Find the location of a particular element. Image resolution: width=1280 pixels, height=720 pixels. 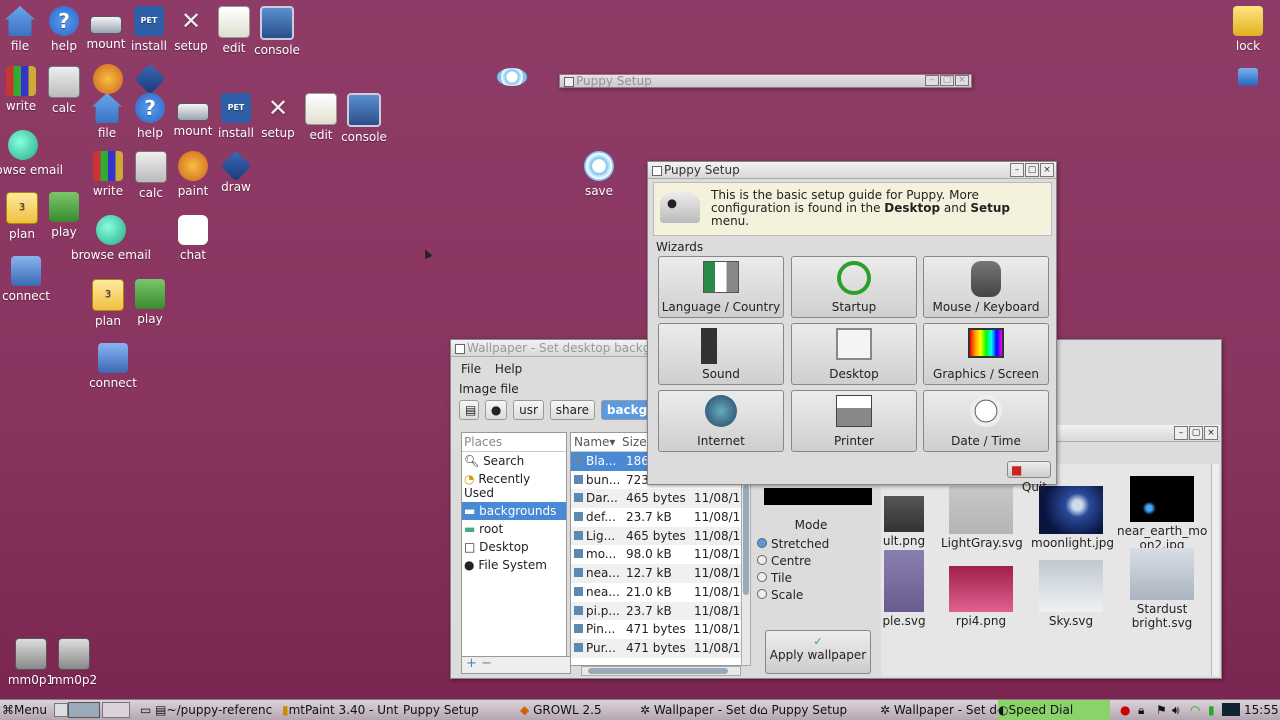

places-search: 🔍︎ Search is located at coordinates (514, 461).